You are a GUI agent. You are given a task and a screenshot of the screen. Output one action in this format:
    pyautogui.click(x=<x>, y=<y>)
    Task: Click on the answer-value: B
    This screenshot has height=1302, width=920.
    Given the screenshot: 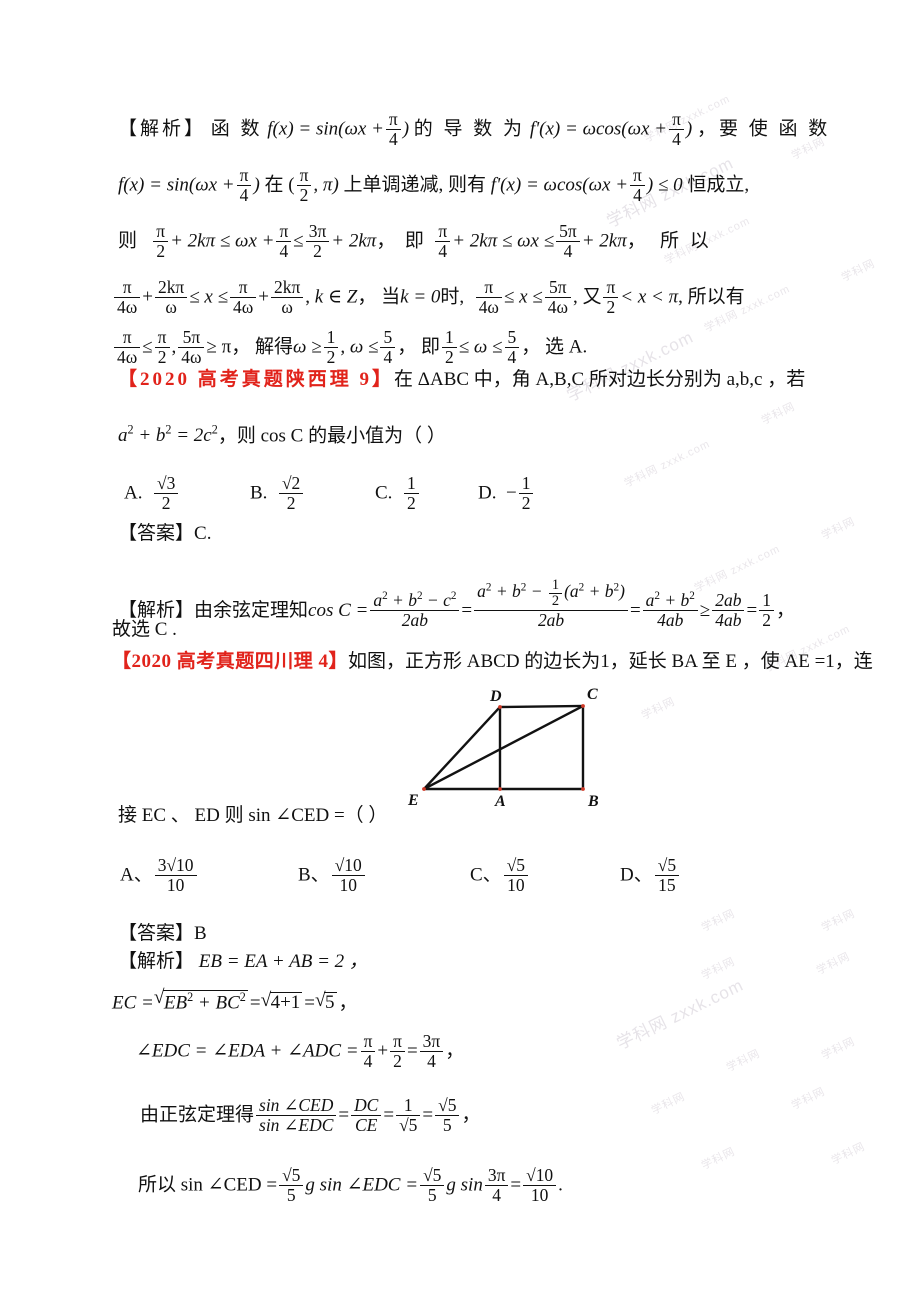 What is the action you would take?
    pyautogui.click(x=200, y=933)
    